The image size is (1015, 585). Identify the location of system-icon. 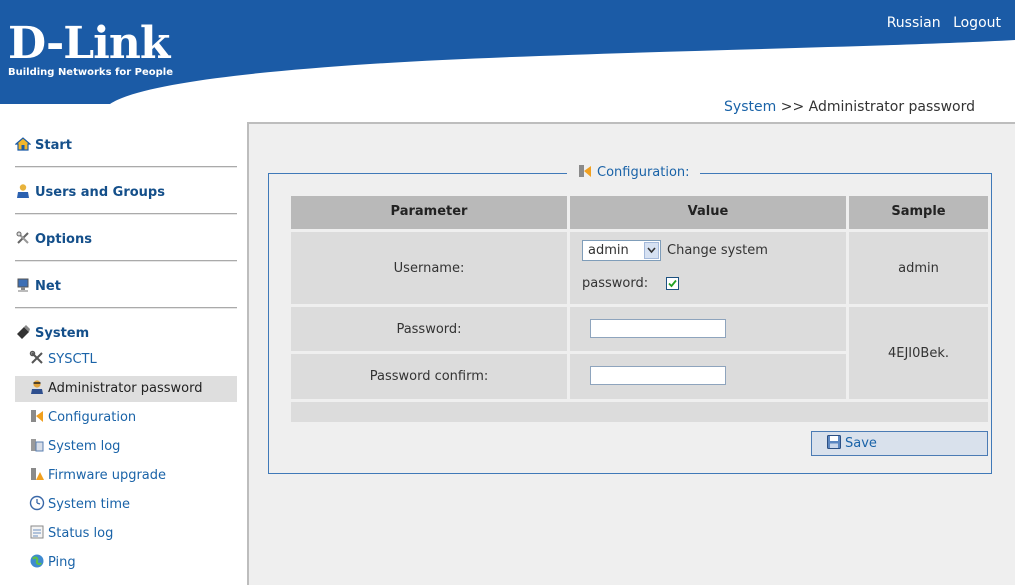
(23, 332).